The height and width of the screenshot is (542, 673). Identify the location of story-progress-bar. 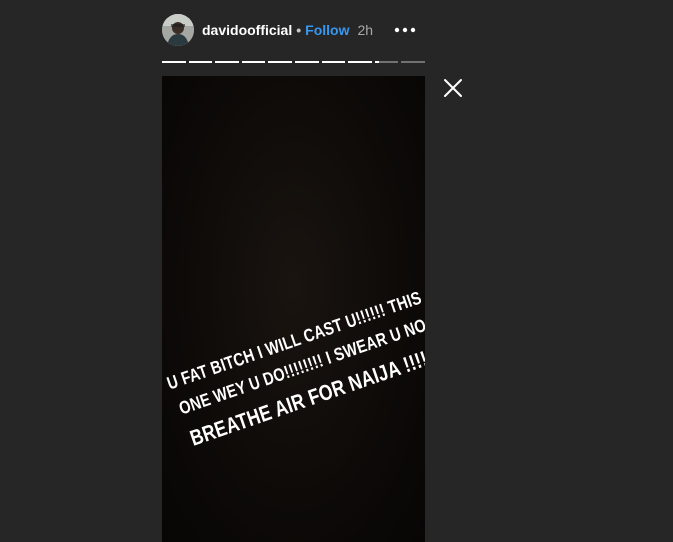
(293, 62).